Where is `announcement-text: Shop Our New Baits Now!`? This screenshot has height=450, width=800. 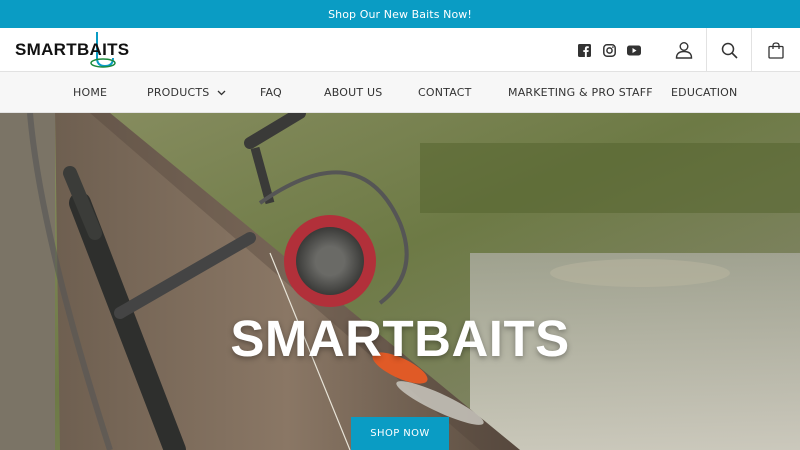 announcement-text: Shop Our New Baits Now! is located at coordinates (400, 14).